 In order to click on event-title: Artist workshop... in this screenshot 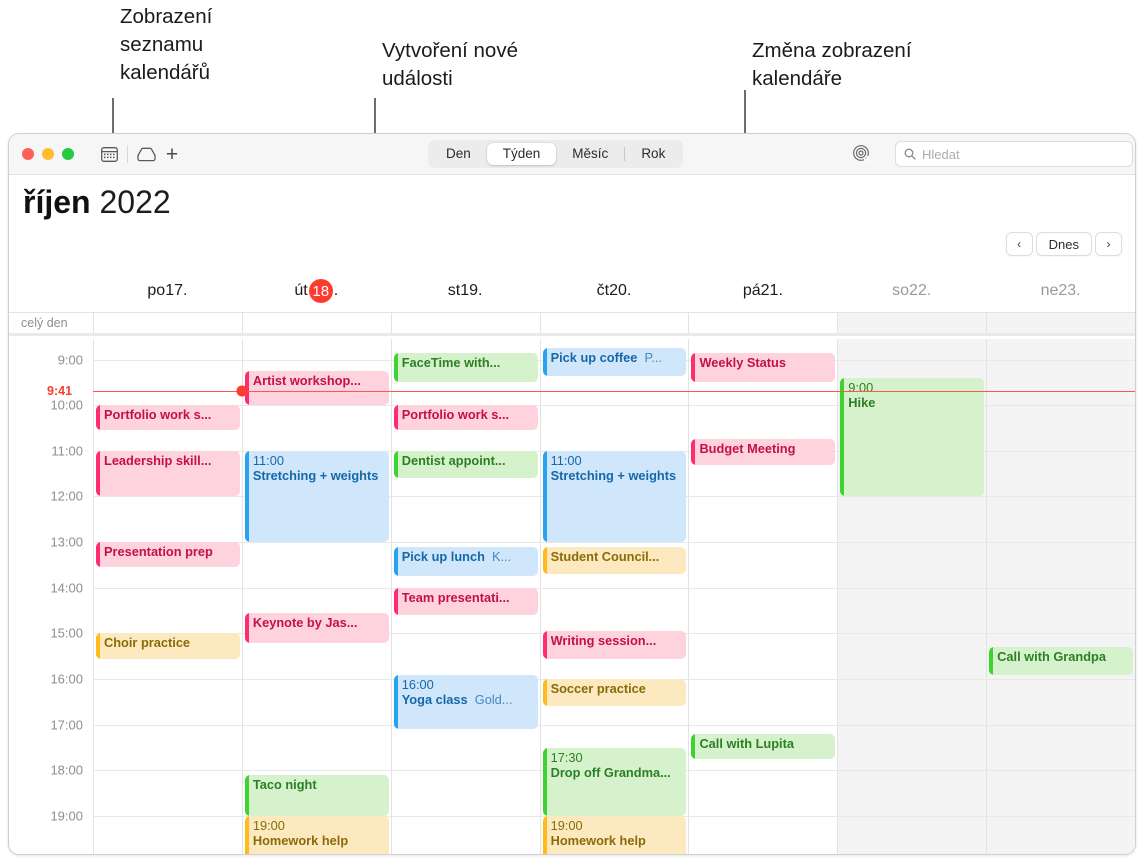, I will do `click(306, 380)`.